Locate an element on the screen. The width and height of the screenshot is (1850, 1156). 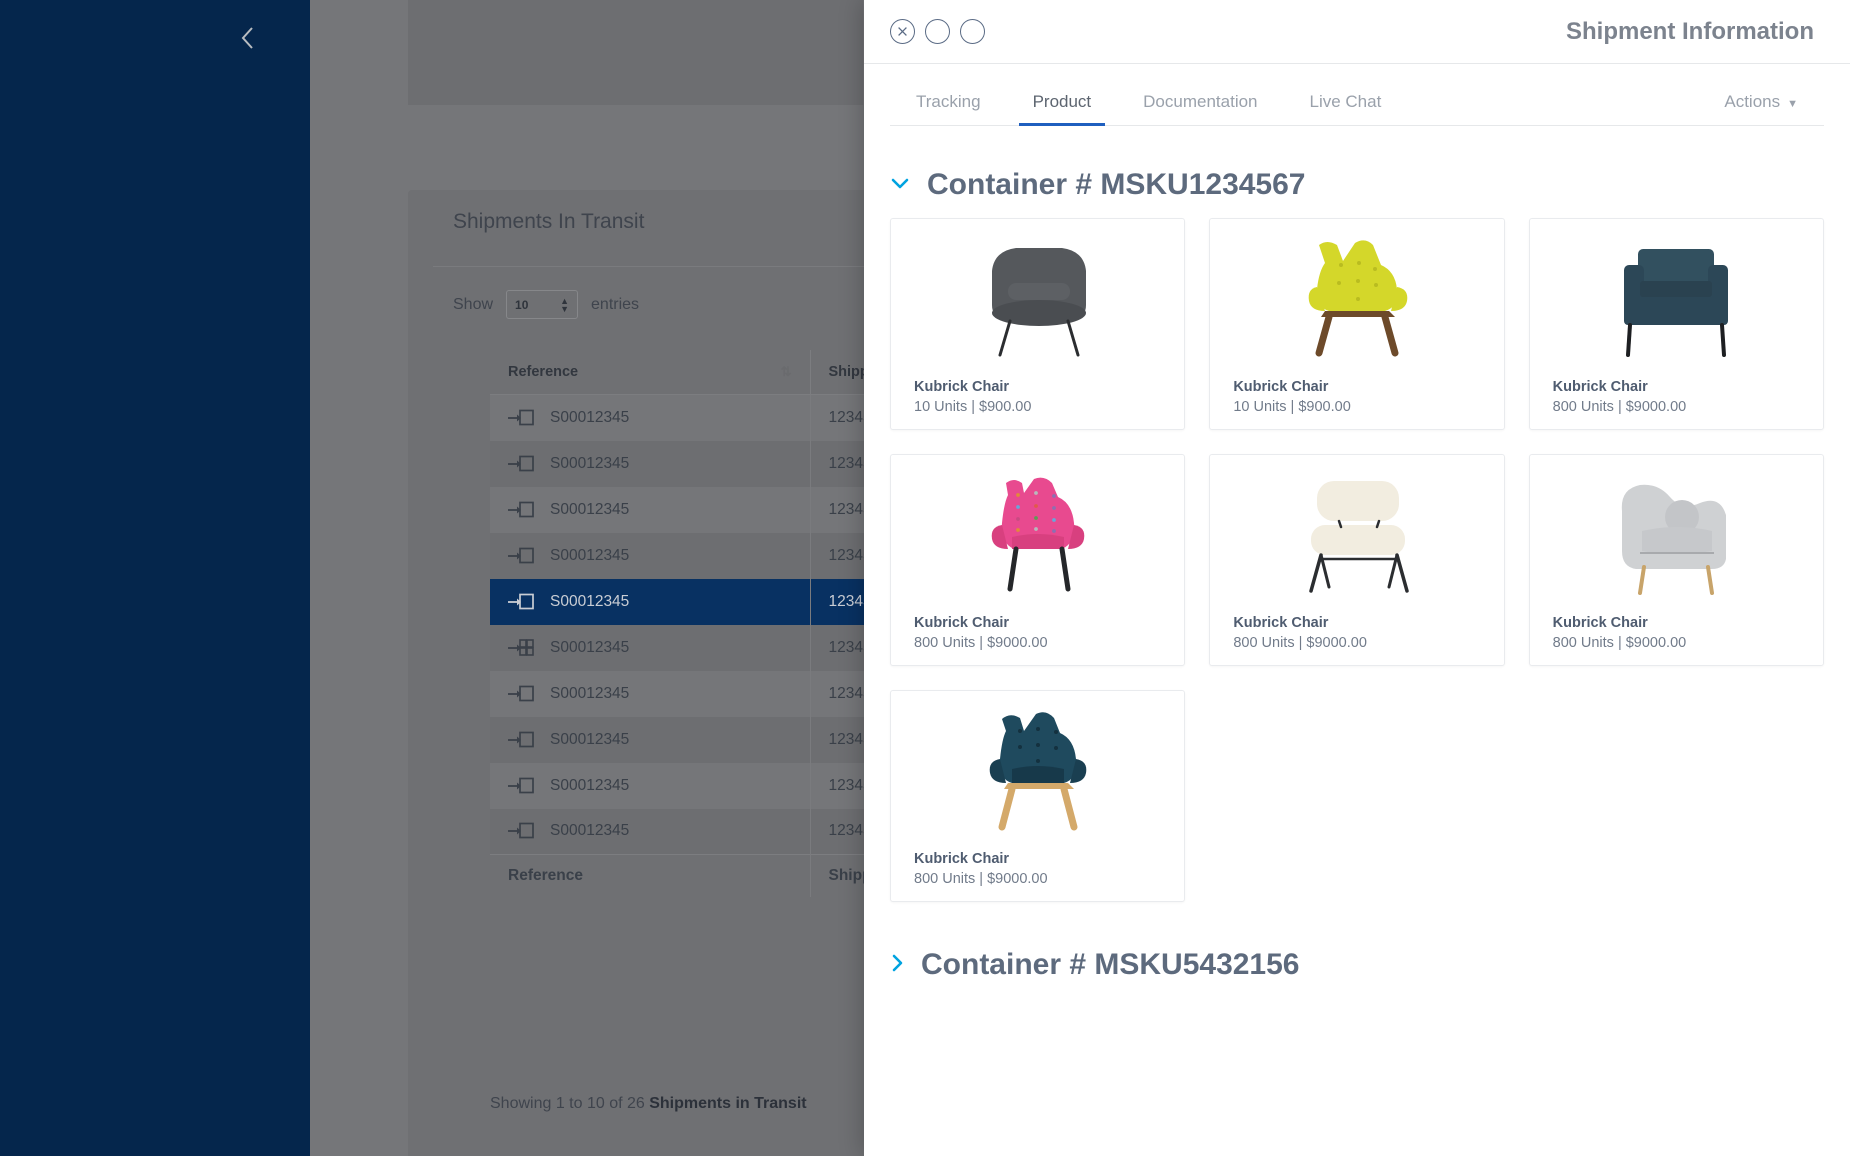
stepper-icon: ▲ ▼ is located at coordinates (565, 304).